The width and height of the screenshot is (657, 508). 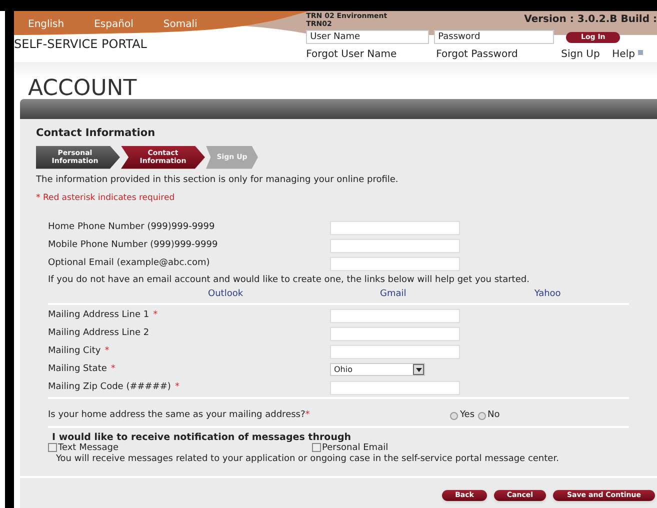 I want to click on required-note: * Red asterisk indicates required, so click(x=106, y=198).